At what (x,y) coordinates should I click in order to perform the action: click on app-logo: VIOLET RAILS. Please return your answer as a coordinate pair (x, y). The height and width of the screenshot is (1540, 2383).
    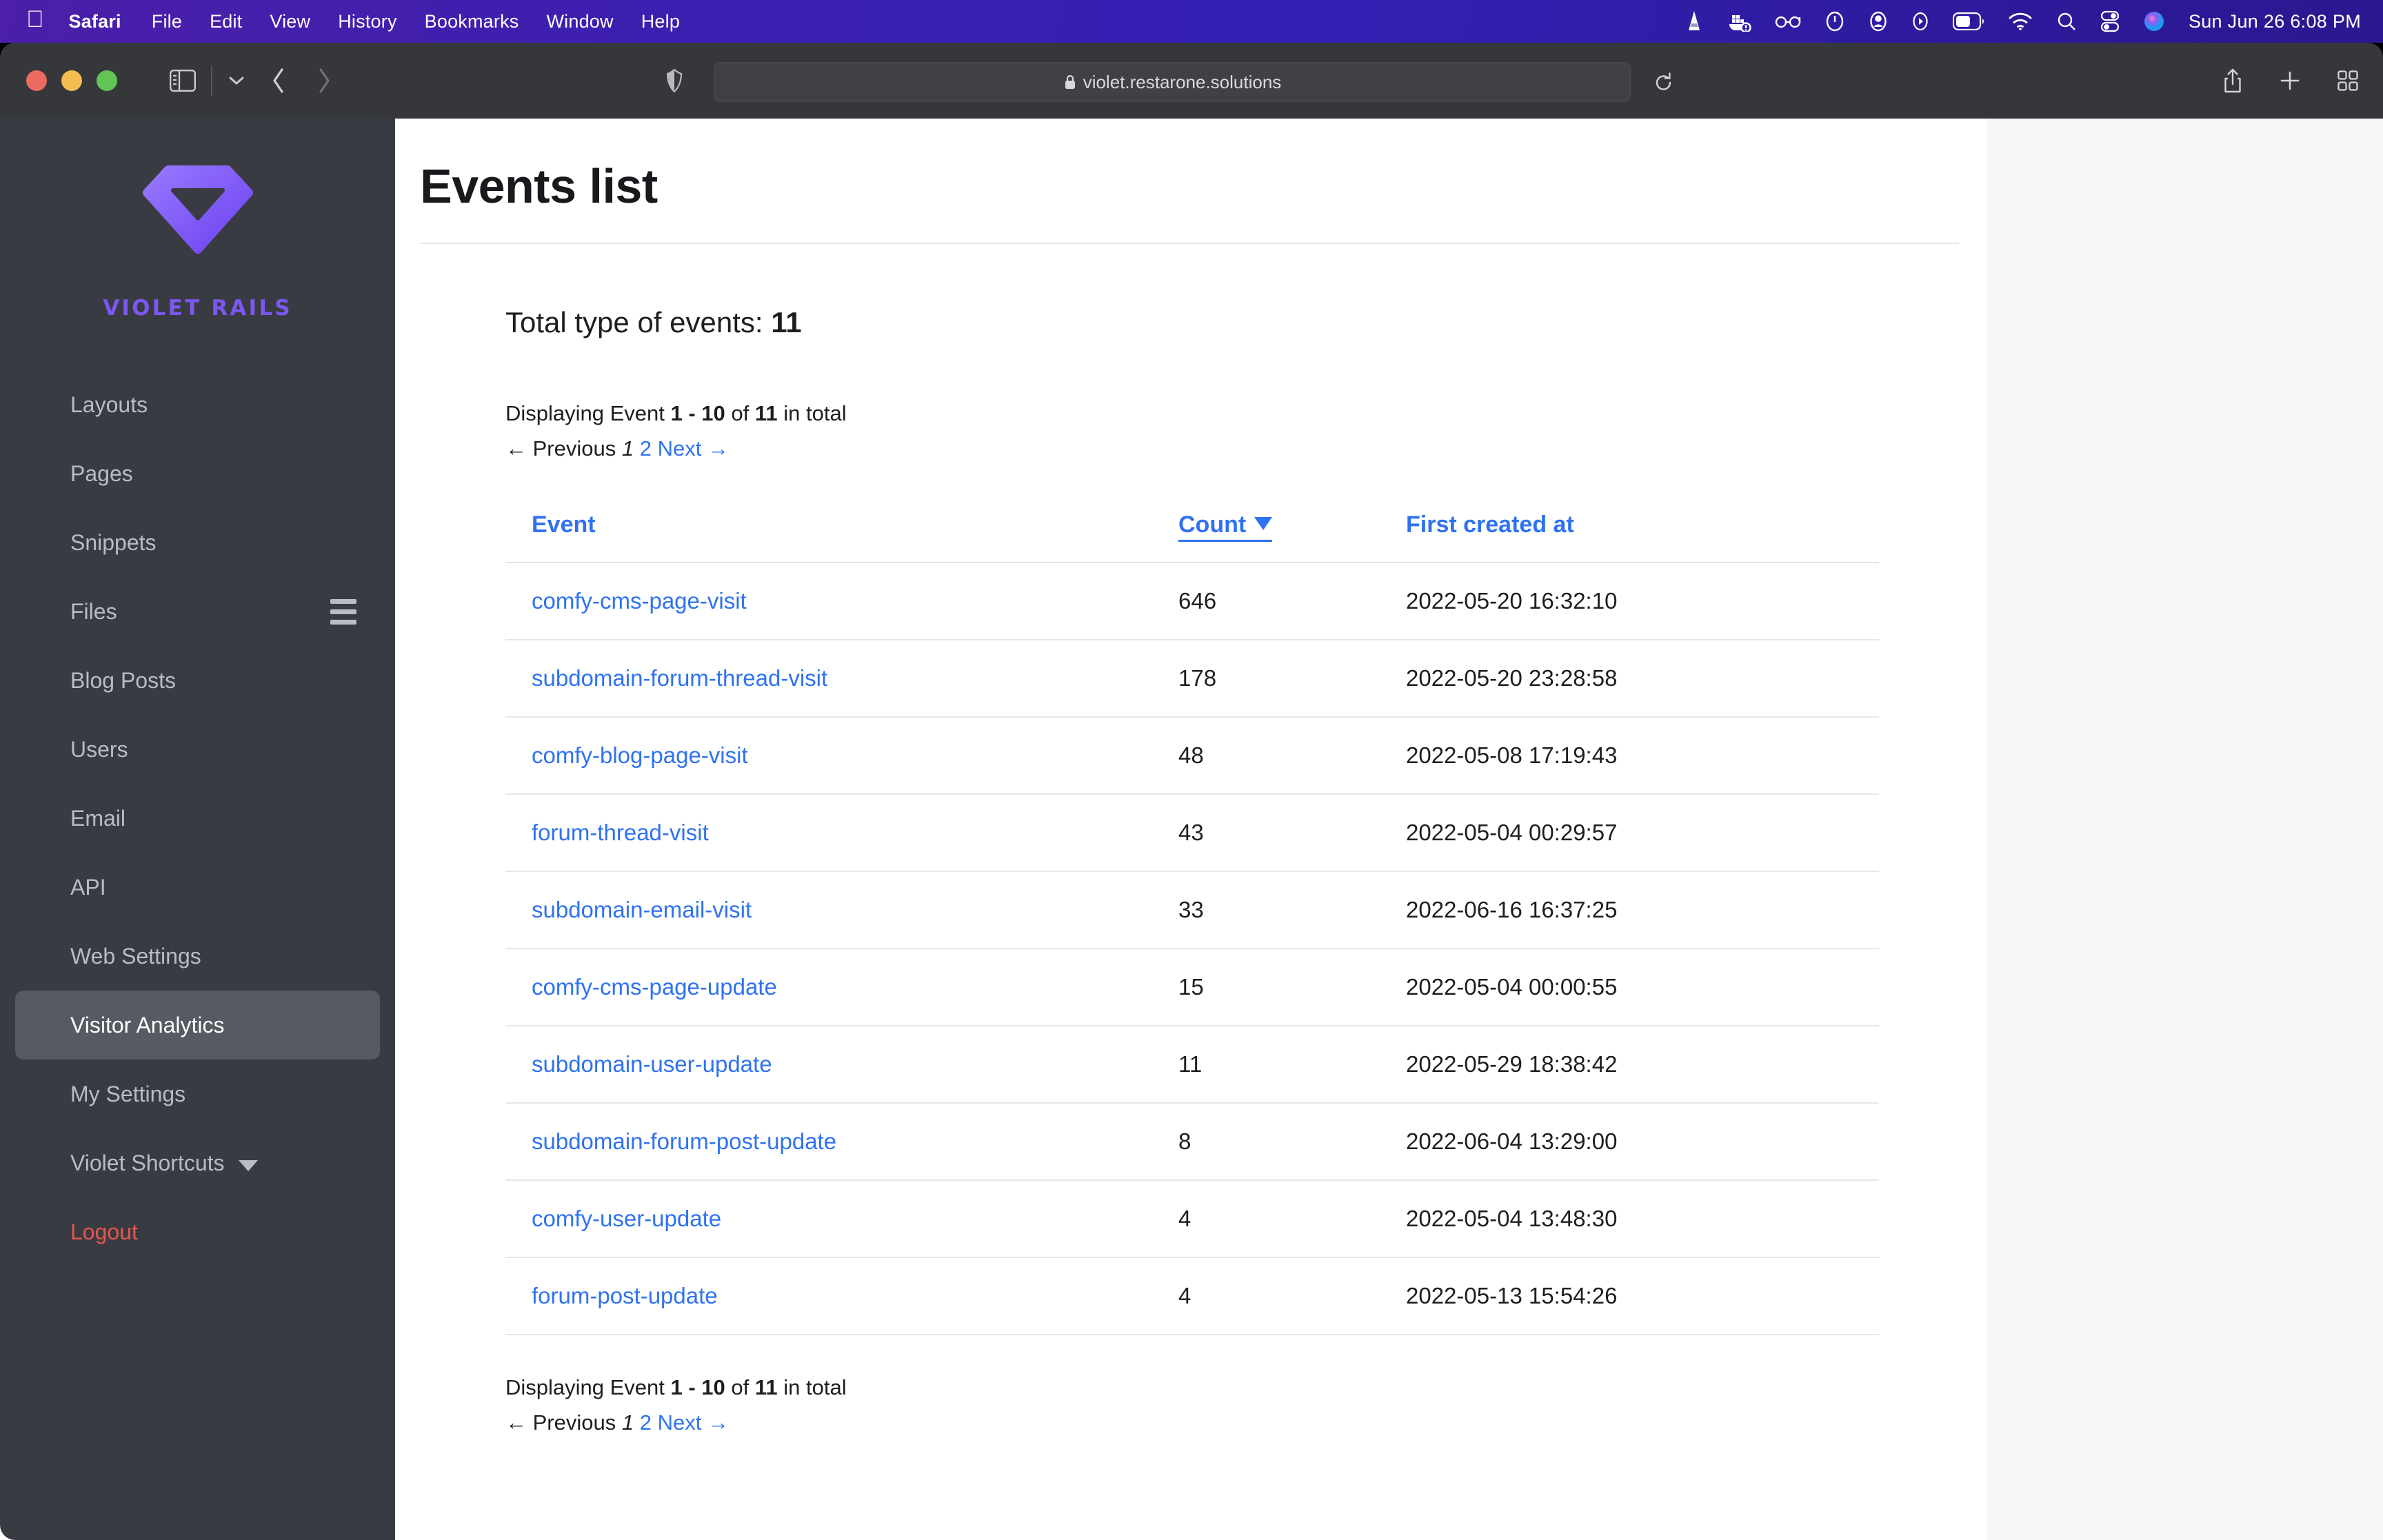
    Looking at the image, I should click on (197, 220).